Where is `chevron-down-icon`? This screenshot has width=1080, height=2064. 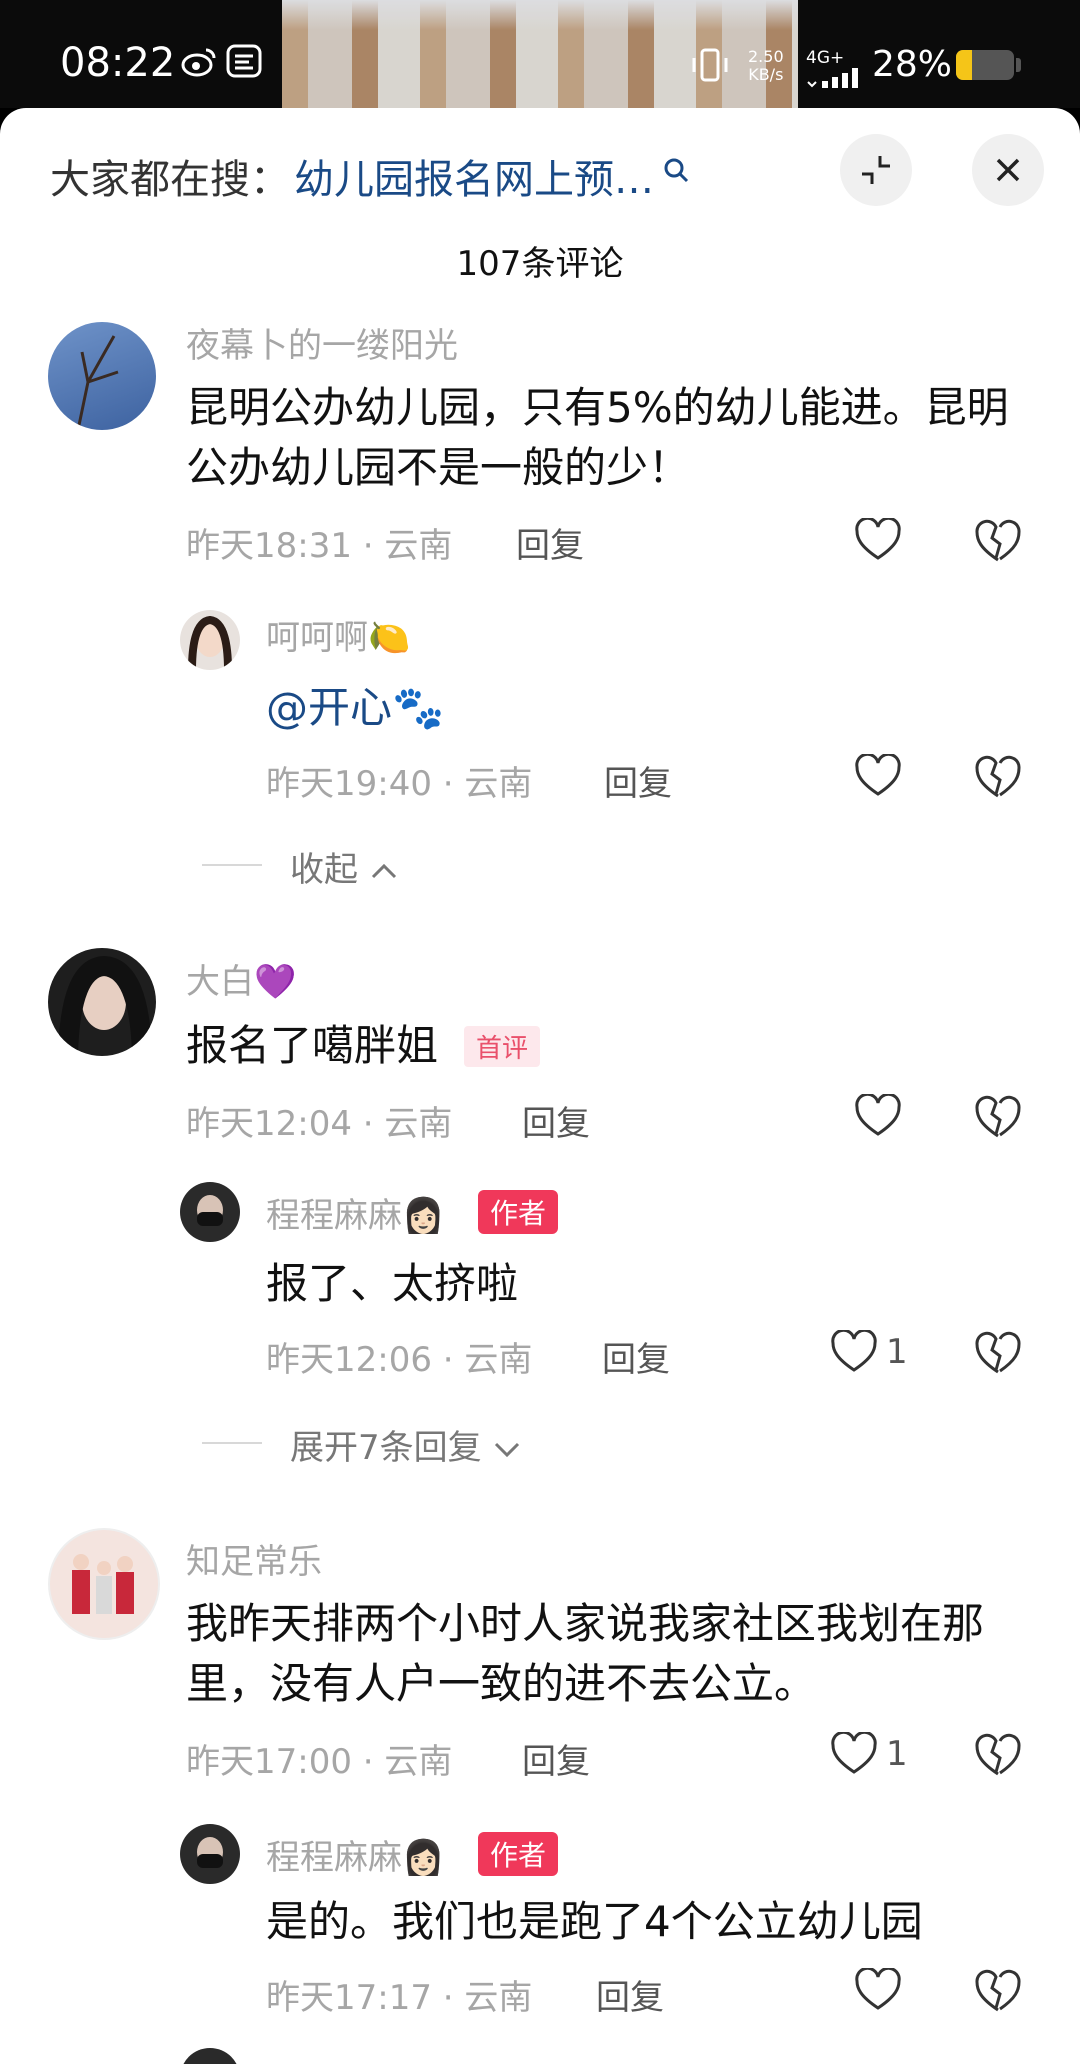 chevron-down-icon is located at coordinates (507, 1450).